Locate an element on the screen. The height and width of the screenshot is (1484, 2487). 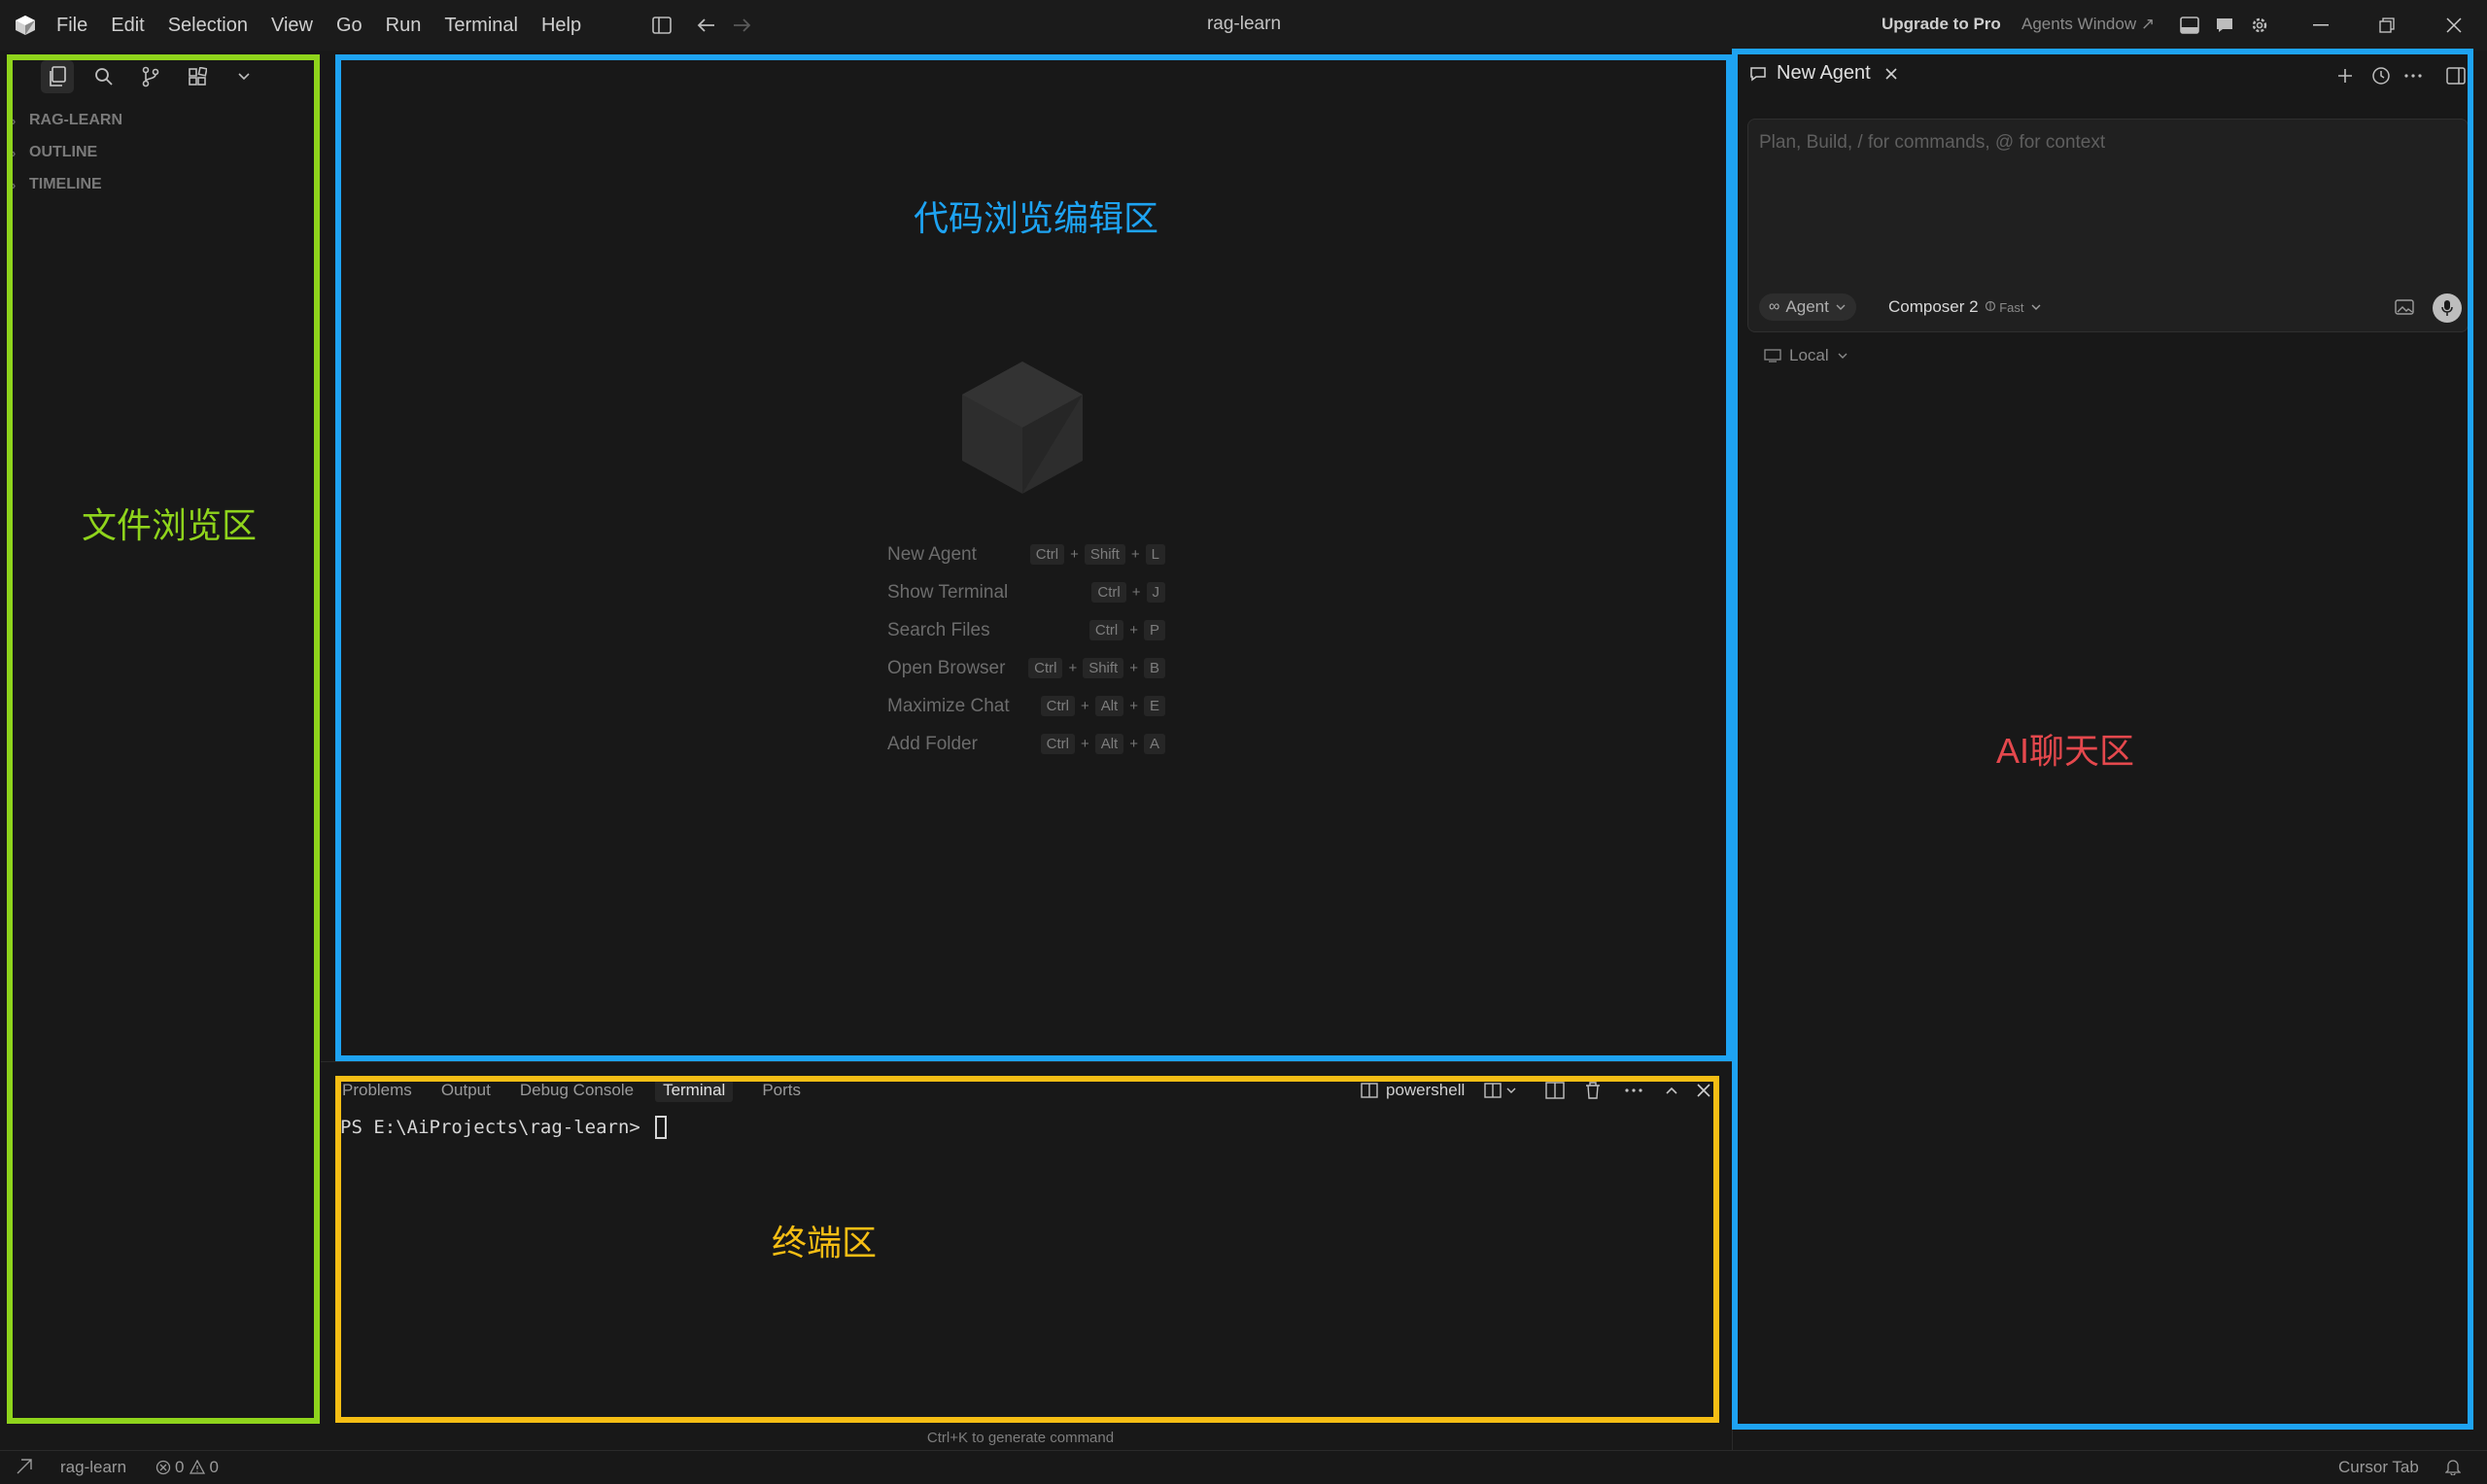
toggle-panel-icon is located at coordinates (2189, 25).